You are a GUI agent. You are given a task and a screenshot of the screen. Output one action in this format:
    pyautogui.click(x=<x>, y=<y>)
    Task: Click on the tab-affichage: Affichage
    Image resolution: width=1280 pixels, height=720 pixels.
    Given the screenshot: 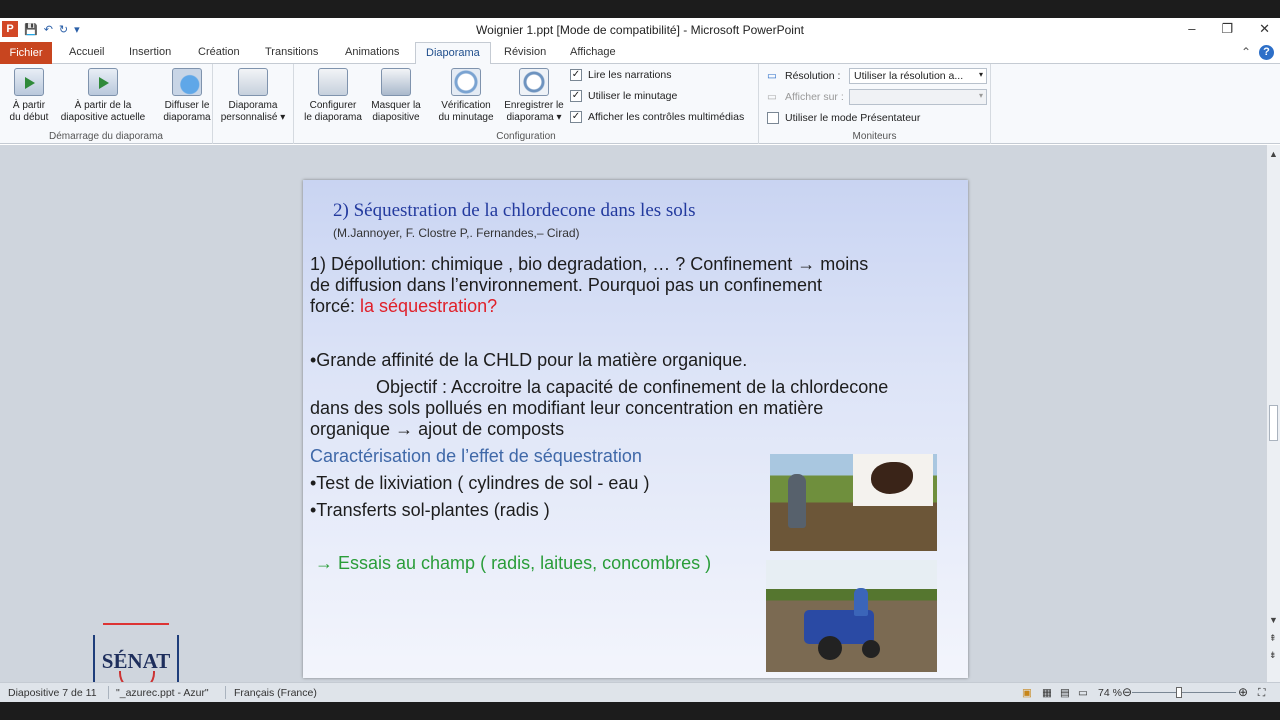 What is the action you would take?
    pyautogui.click(x=593, y=52)
    